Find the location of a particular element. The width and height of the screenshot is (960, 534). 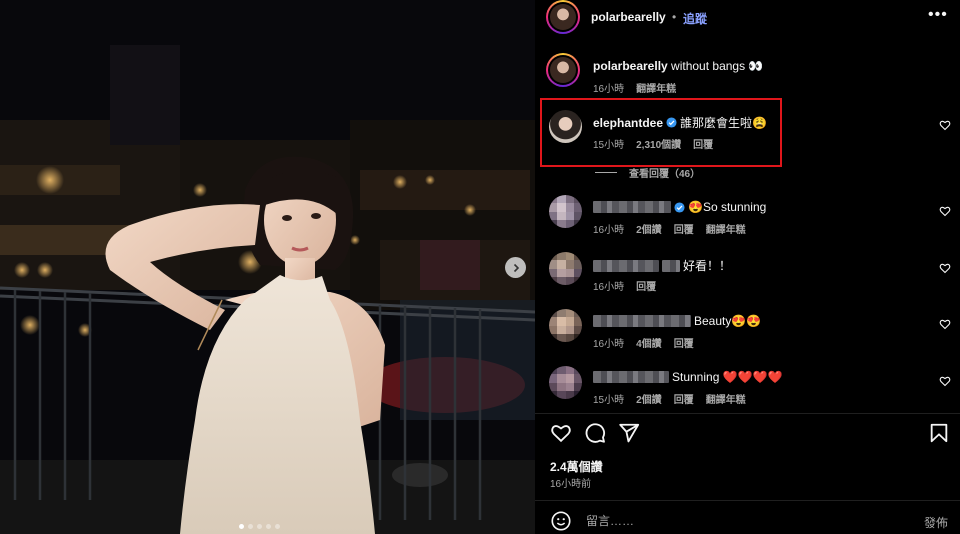

carousel-next-button is located at coordinates (515, 267).